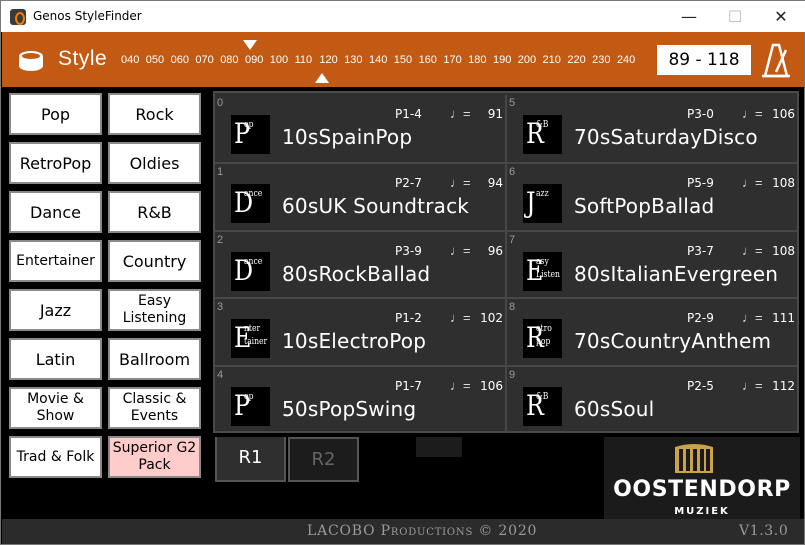  What do you see at coordinates (542, 262) in the screenshot?
I see `logo-text: asy` at bounding box center [542, 262].